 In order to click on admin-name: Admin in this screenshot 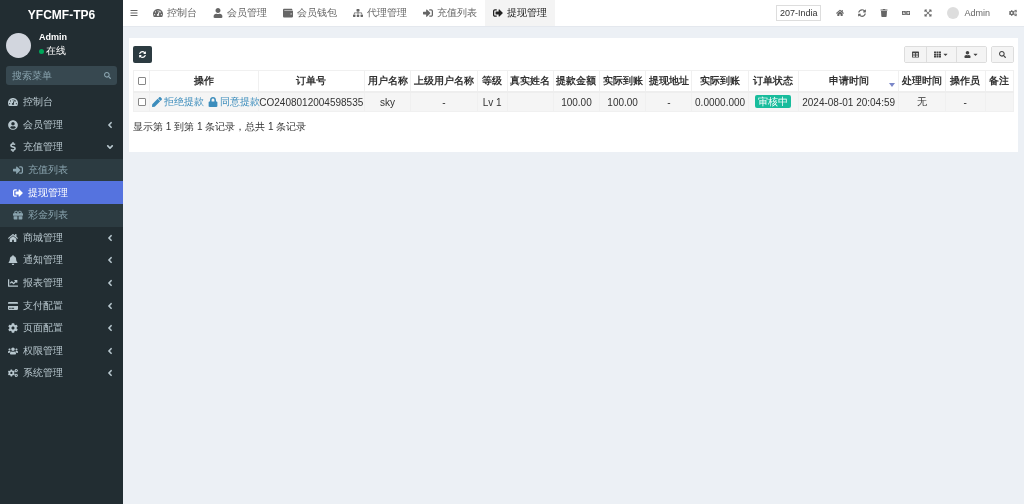, I will do `click(977, 13)`.